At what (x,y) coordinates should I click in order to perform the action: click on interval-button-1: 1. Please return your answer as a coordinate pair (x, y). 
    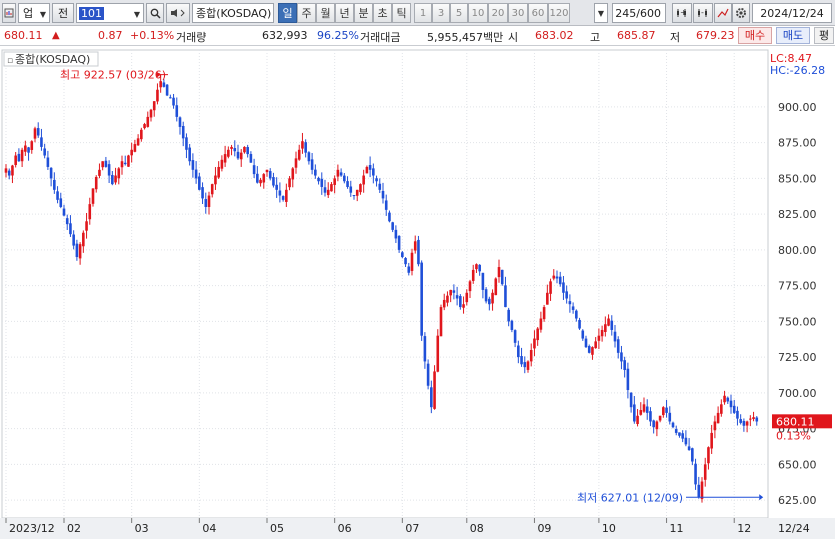
    Looking at the image, I should click on (423, 13).